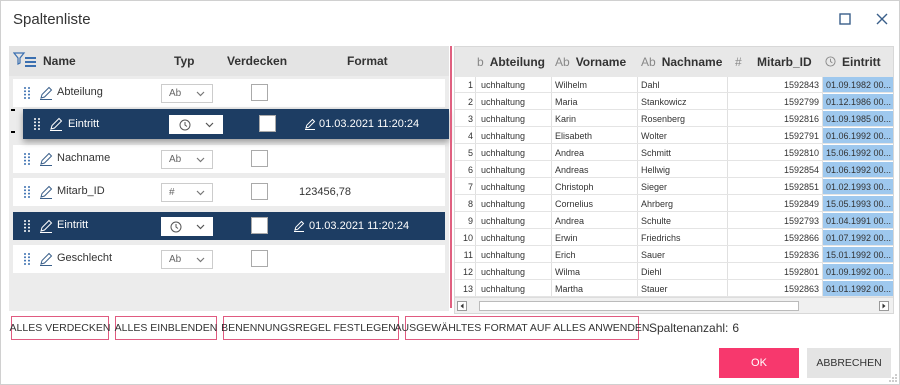  What do you see at coordinates (229, 159) in the screenshot?
I see `column-row-nachname: Nachname Ab` at bounding box center [229, 159].